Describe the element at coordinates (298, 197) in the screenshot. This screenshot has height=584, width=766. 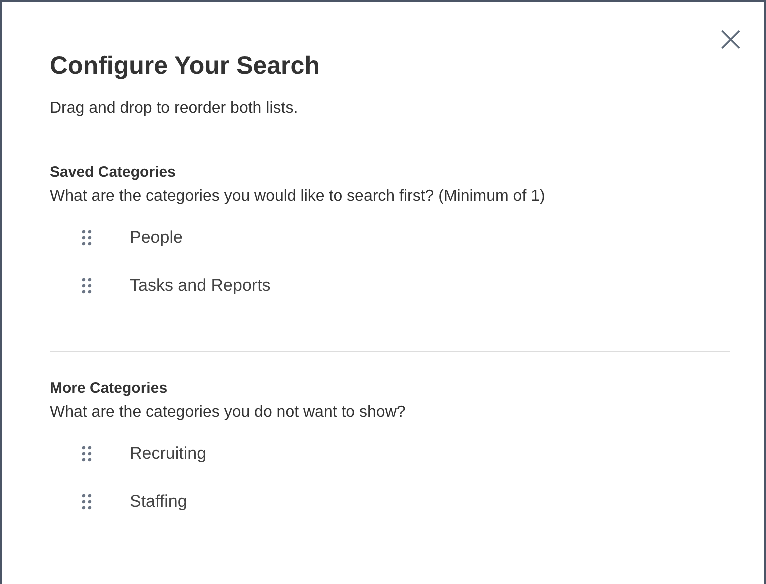
I see `section-description: What are the categories you would like to search first? (Minimum of 1)` at that location.